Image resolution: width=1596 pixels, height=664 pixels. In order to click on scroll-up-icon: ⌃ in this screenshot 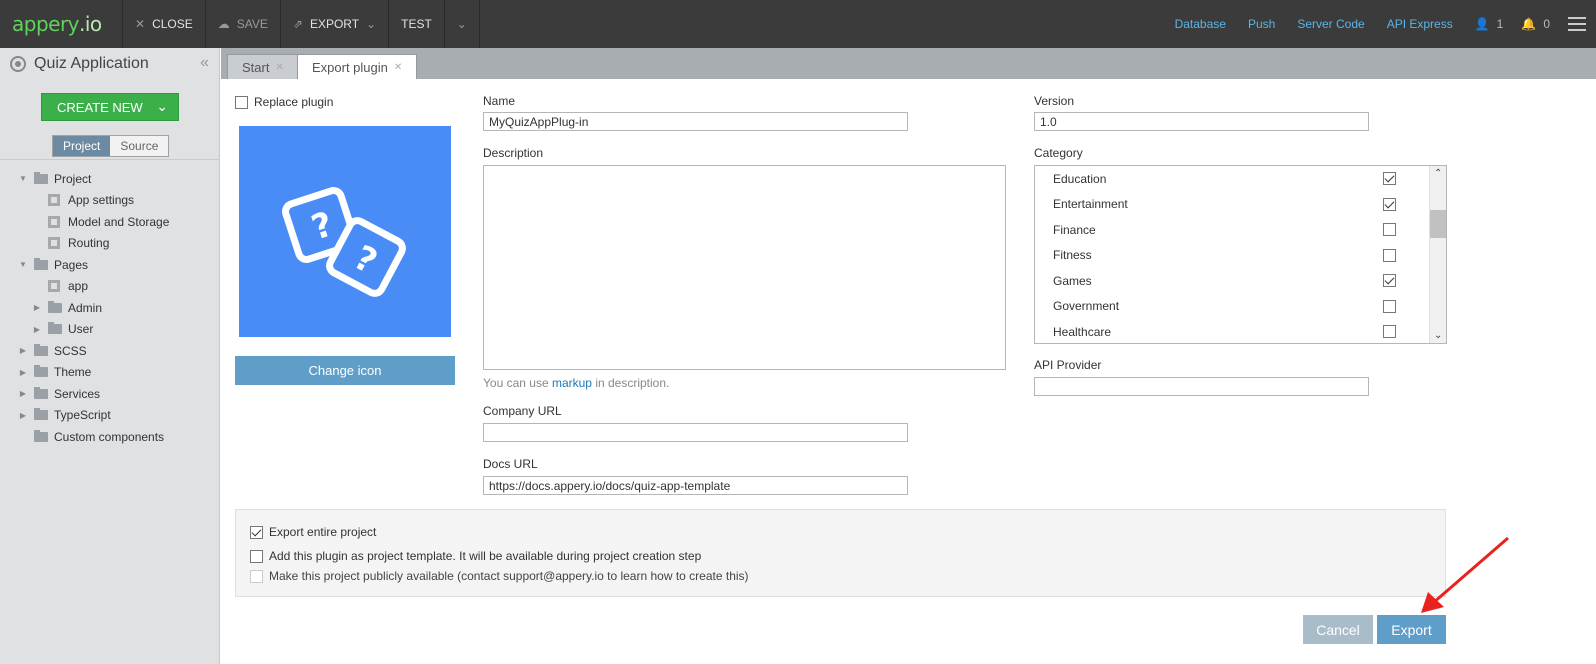, I will do `click(1438, 173)`.